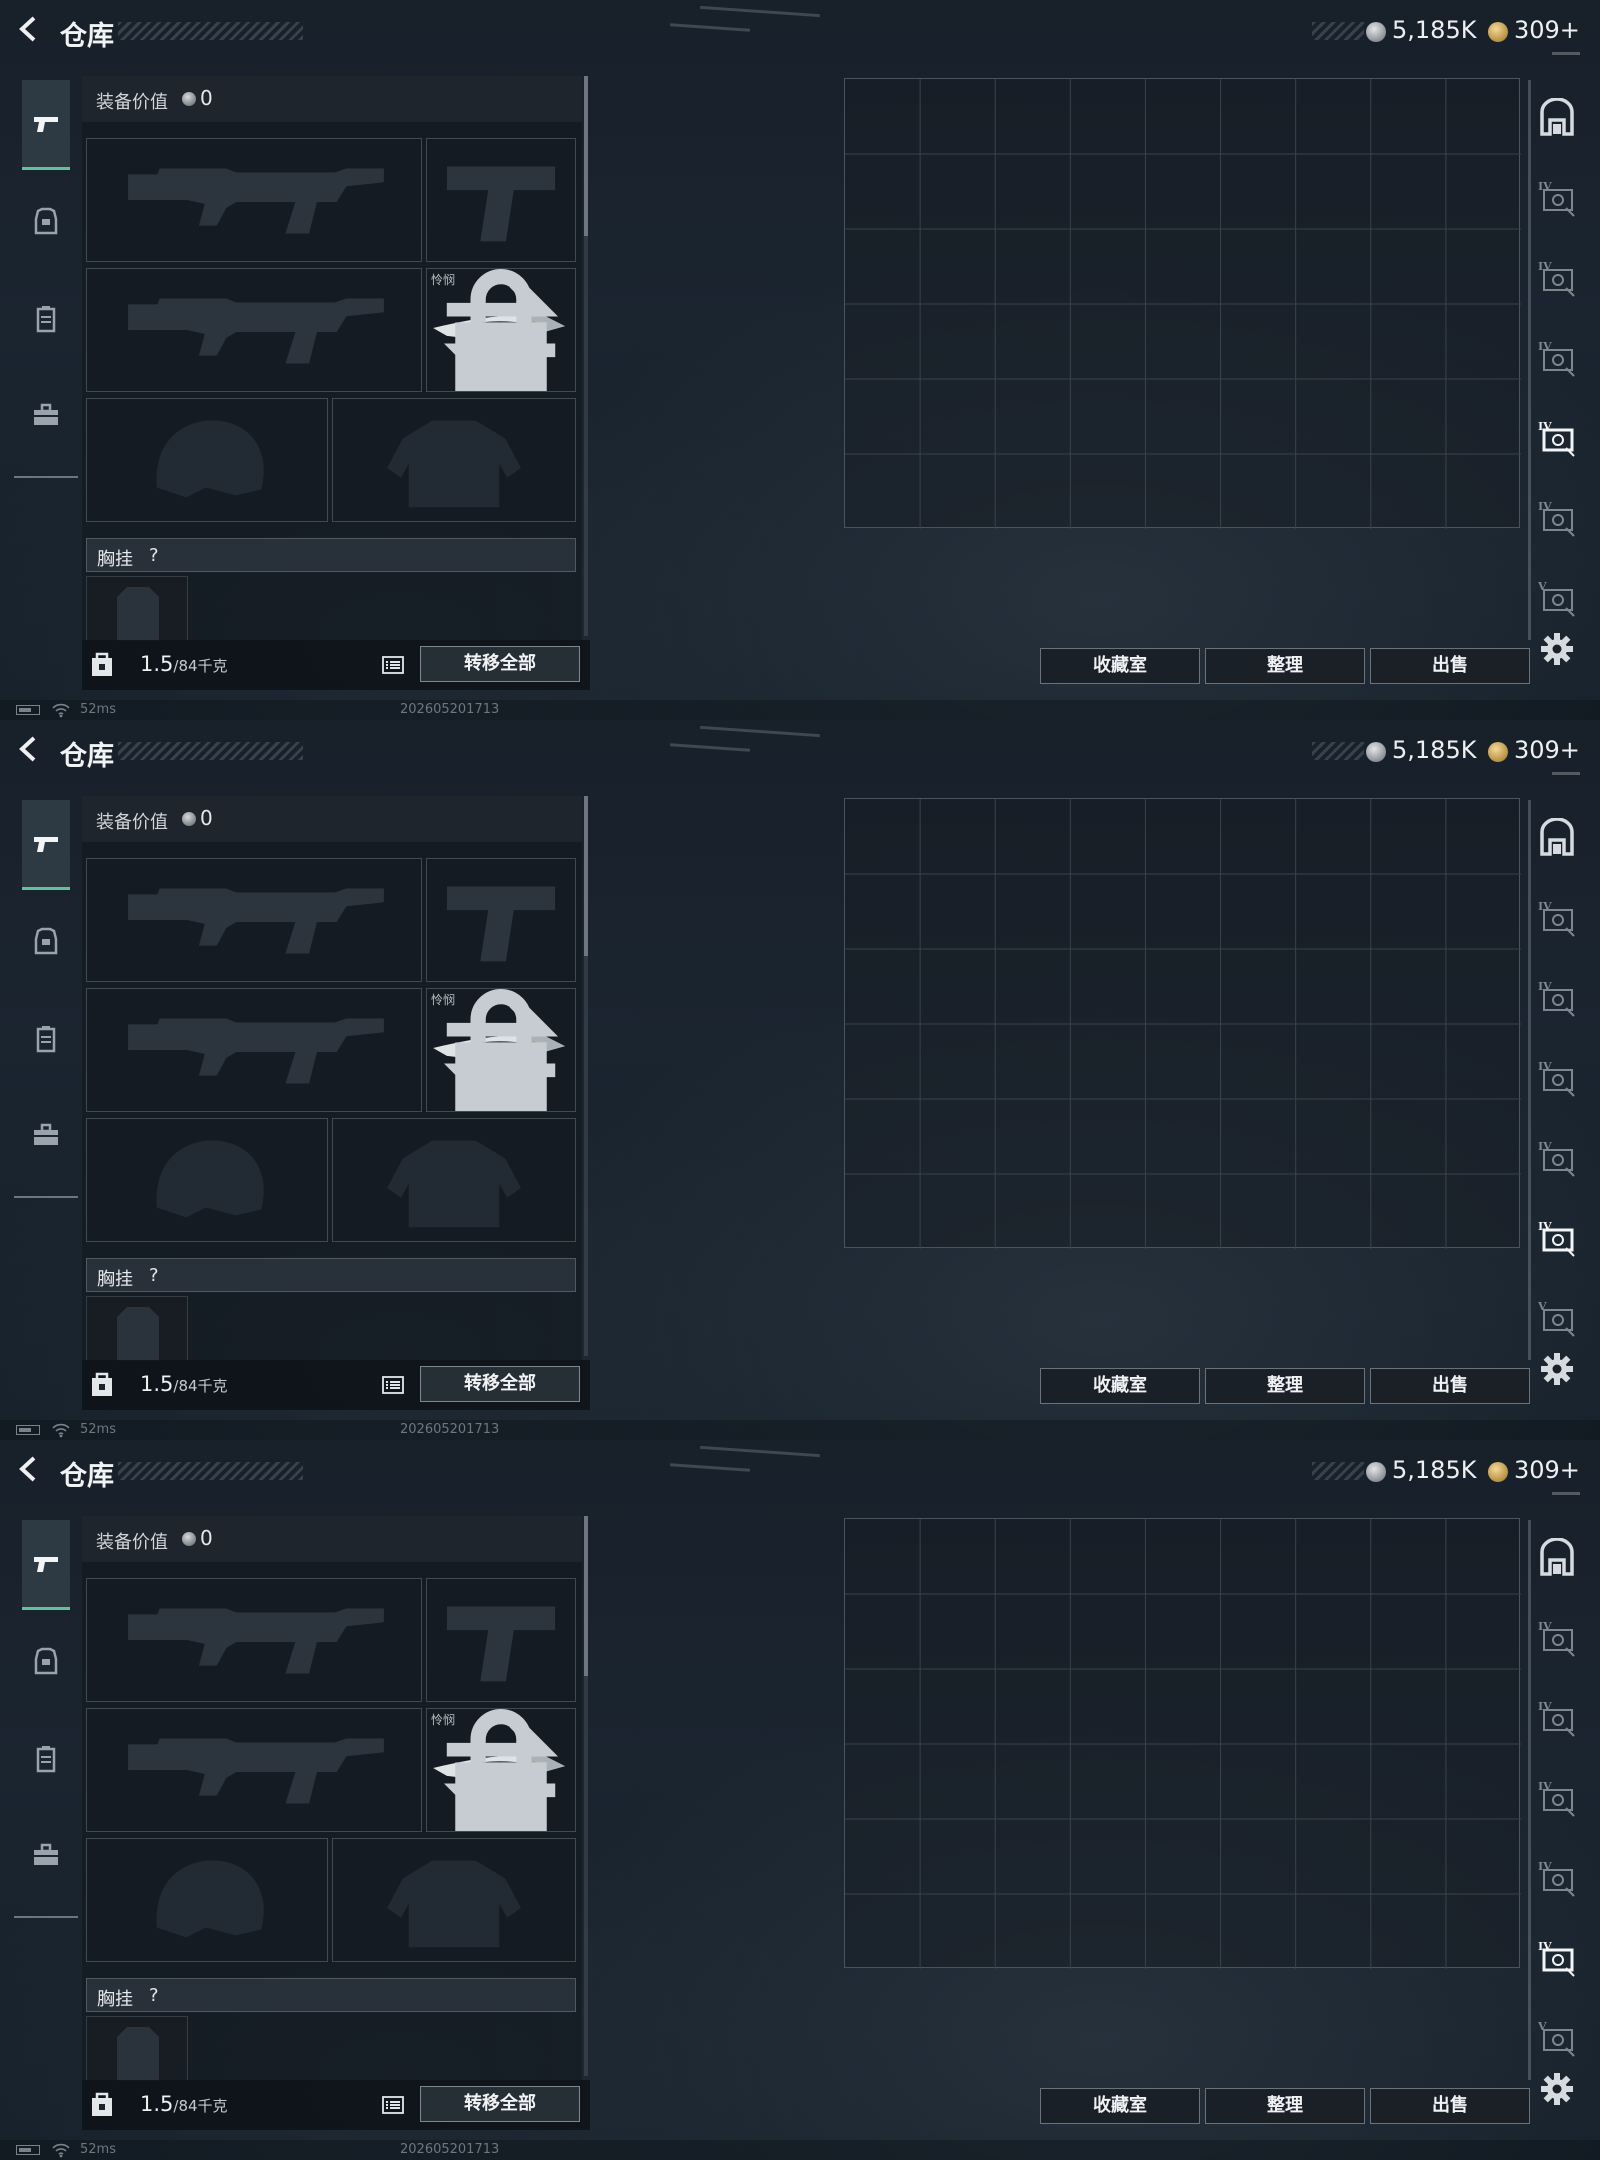  I want to click on background-streak, so click(710, 27).